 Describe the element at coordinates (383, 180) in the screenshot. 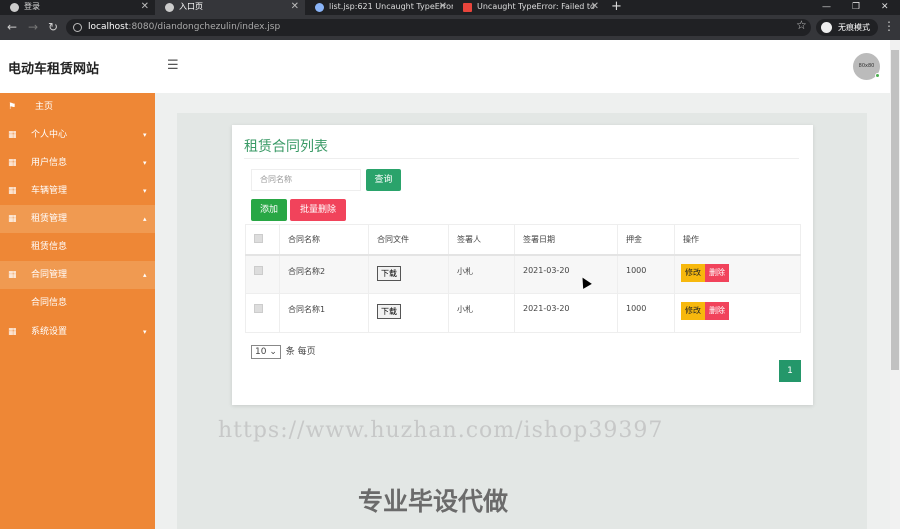

I see `query-button: 查询` at that location.